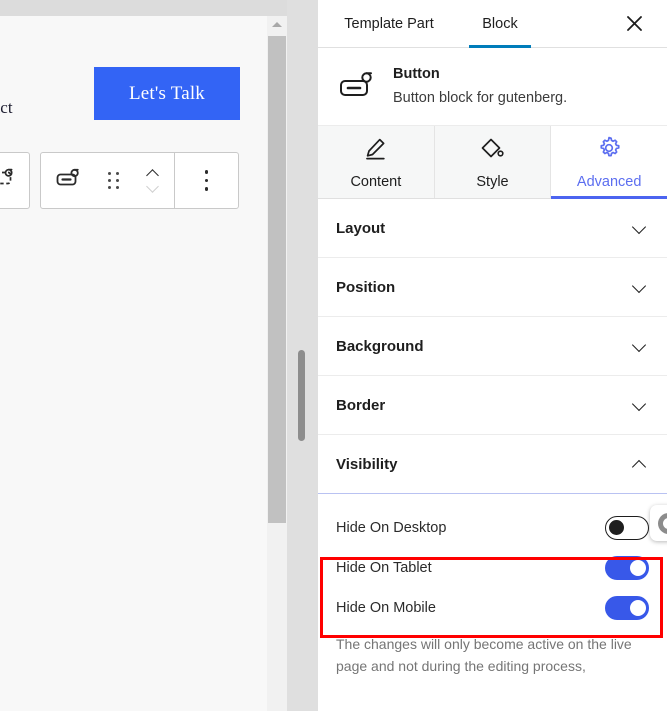  I want to click on section-border: Border, so click(492, 406).